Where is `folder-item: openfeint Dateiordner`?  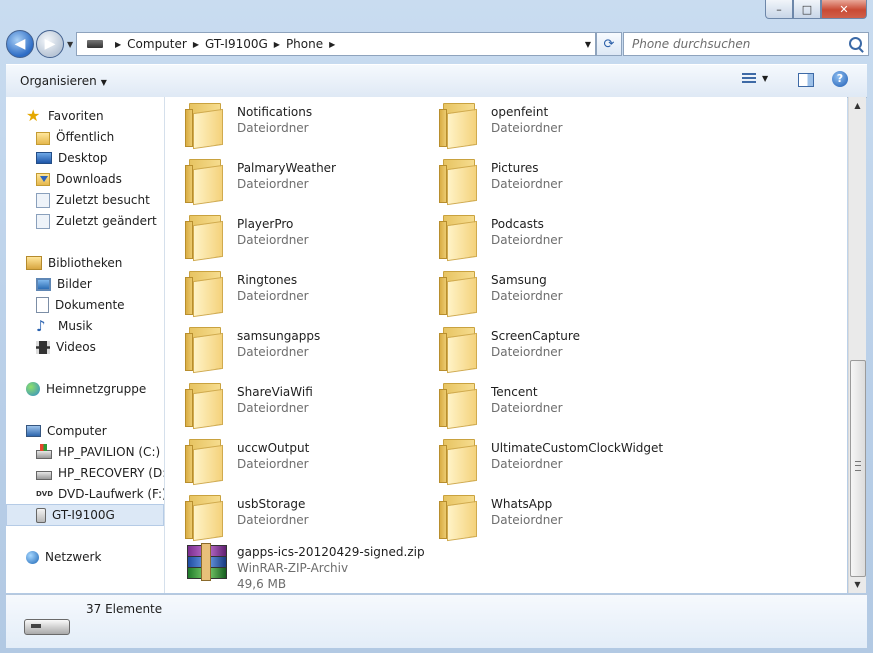
folder-item: openfeint Dateiordner is located at coordinates (544, 128).